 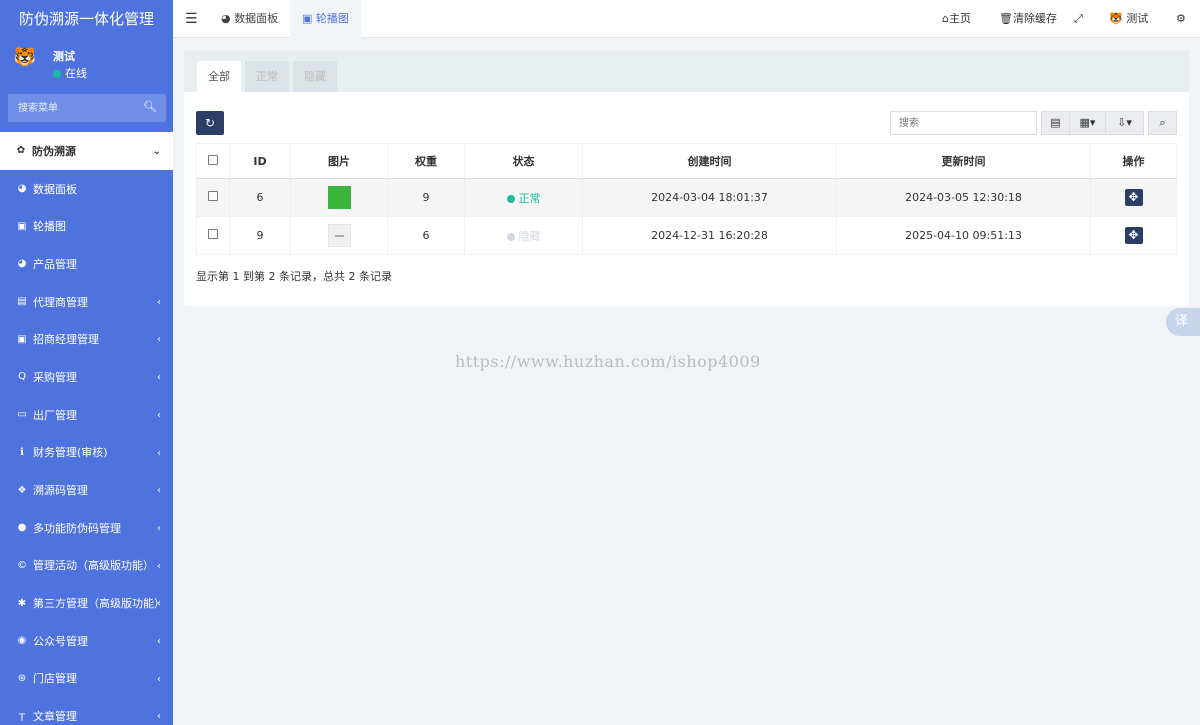 What do you see at coordinates (523, 161) in the screenshot?
I see `column-header: 状态` at bounding box center [523, 161].